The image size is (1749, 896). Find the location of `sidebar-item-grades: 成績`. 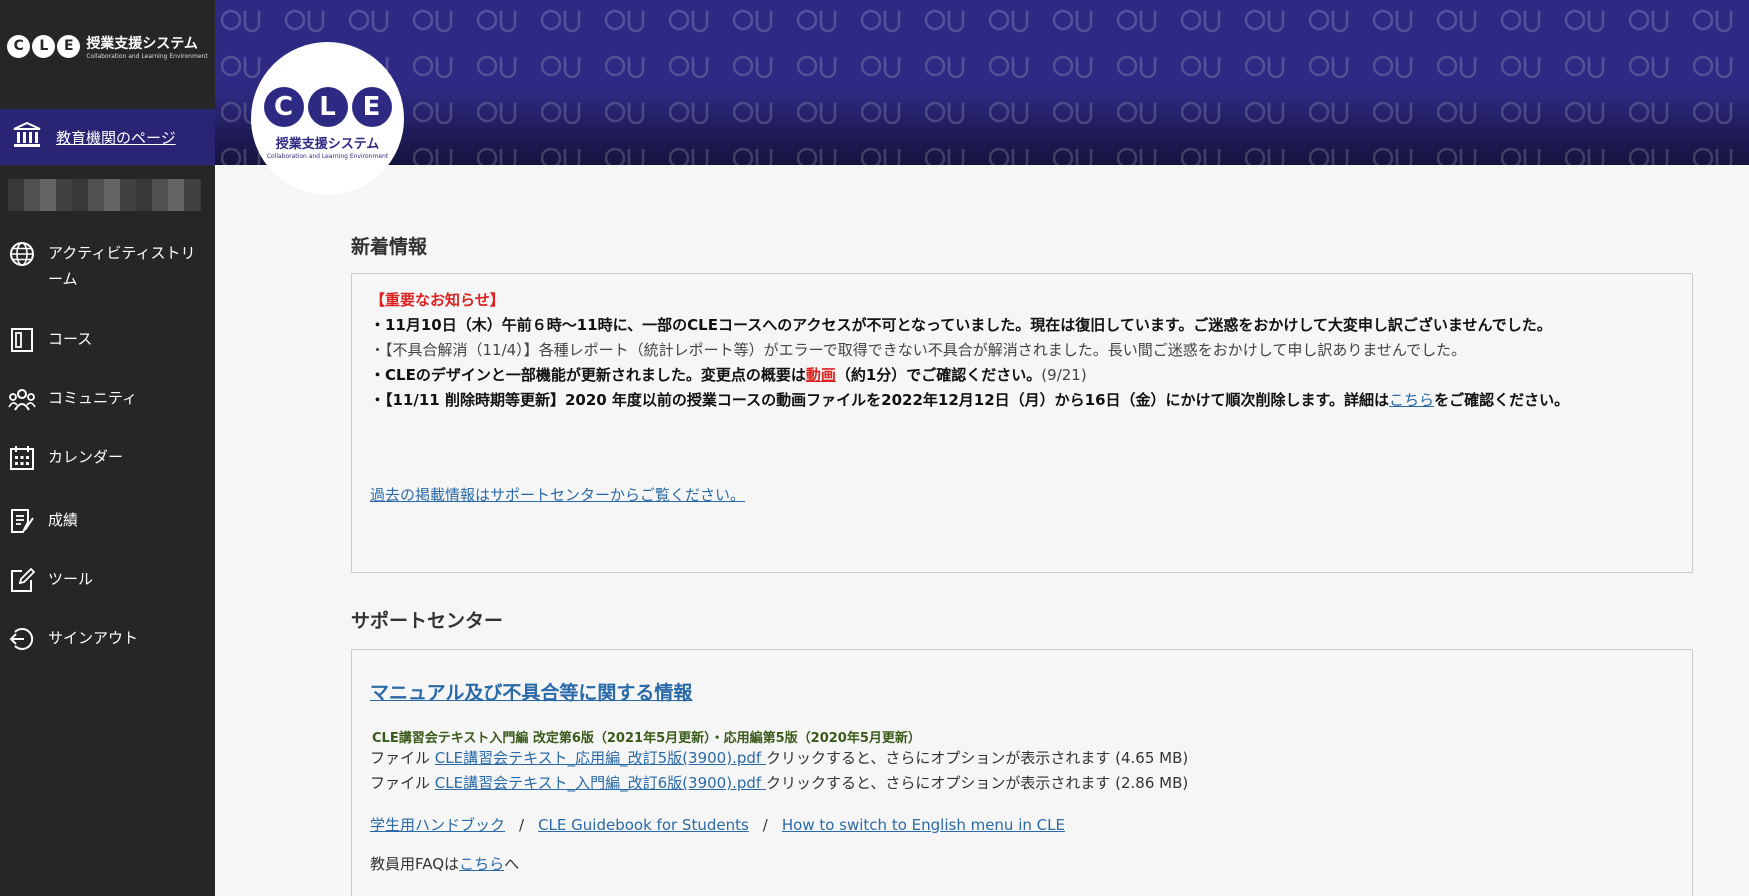

sidebar-item-grades: 成績 is located at coordinates (43, 521).